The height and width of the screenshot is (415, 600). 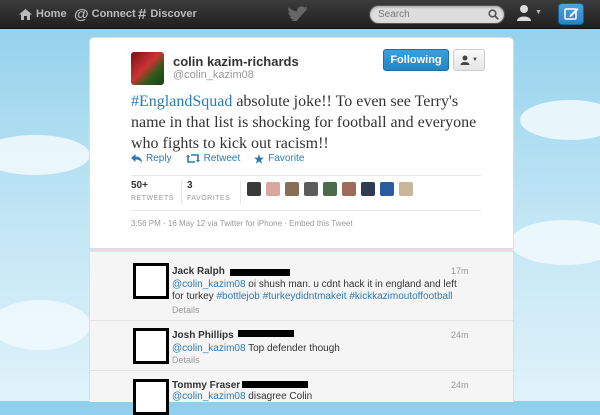 I want to click on home-icon, so click(x=25, y=14).